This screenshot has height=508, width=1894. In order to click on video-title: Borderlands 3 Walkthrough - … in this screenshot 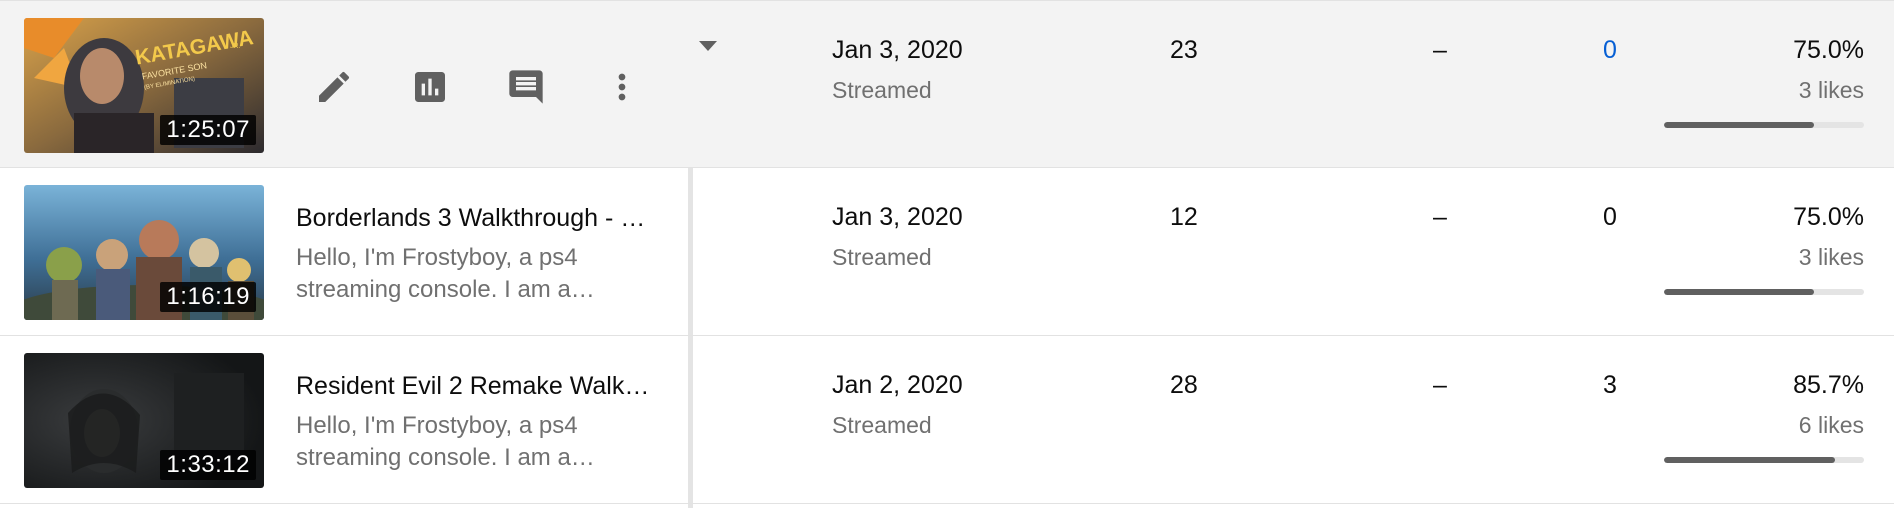, I will do `click(476, 218)`.